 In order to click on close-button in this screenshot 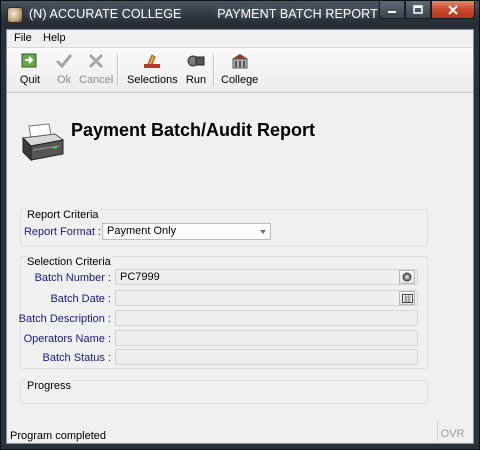, I will do `click(453, 10)`.